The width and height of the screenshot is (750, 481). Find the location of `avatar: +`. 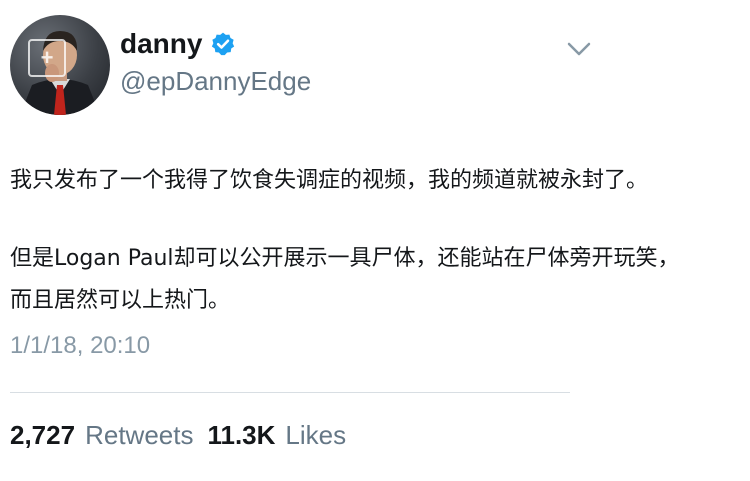

avatar: + is located at coordinates (60, 65).